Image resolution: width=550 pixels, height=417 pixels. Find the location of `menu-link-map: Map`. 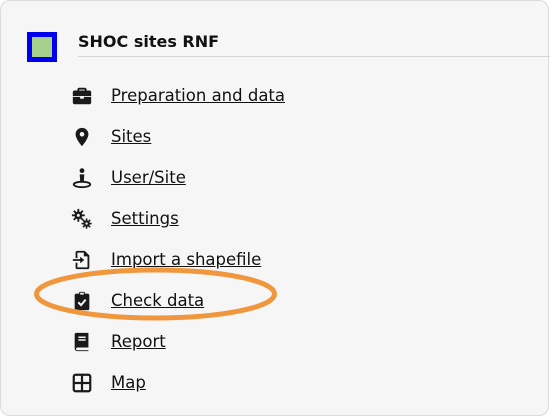

menu-link-map: Map is located at coordinates (128, 382).